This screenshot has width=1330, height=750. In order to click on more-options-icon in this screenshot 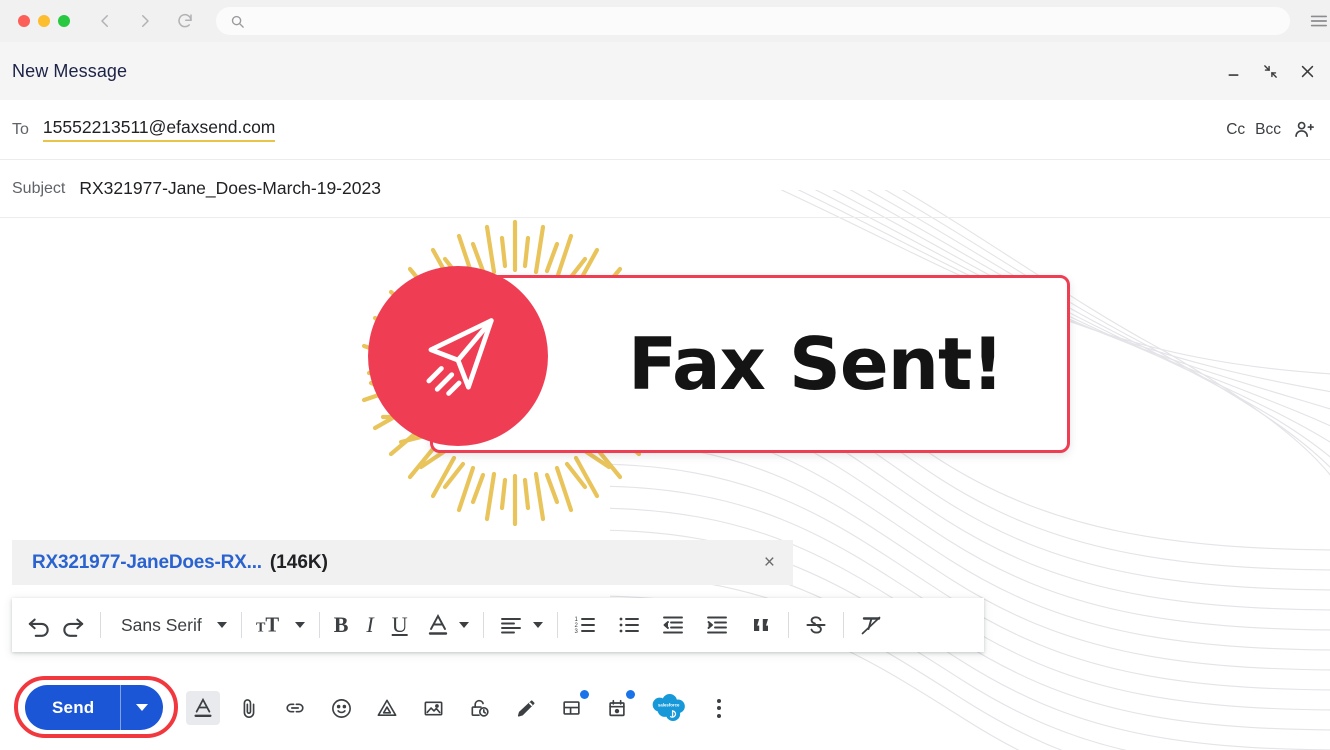, I will do `click(719, 708)`.